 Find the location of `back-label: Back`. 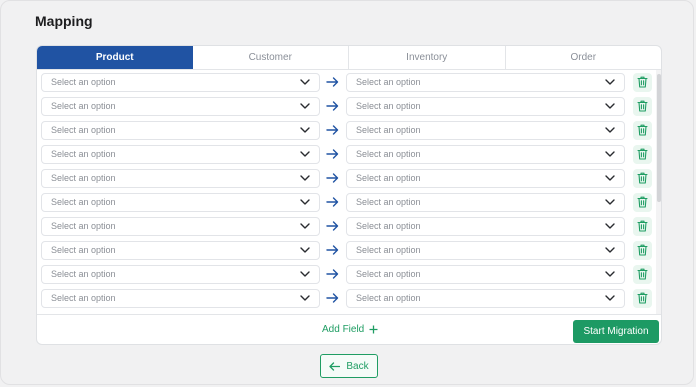

back-label: Back is located at coordinates (357, 366).